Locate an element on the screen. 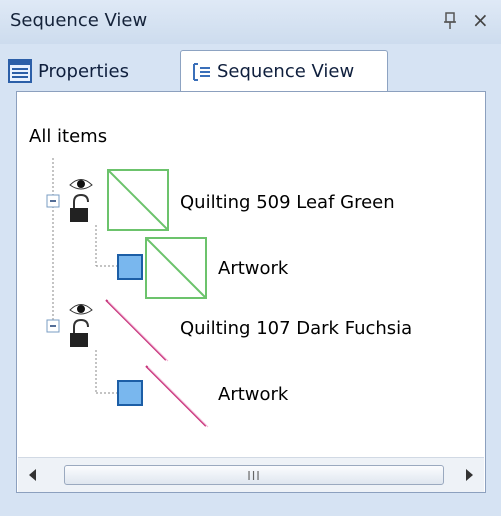  horizontal-scrollbar: III is located at coordinates (251, 474).